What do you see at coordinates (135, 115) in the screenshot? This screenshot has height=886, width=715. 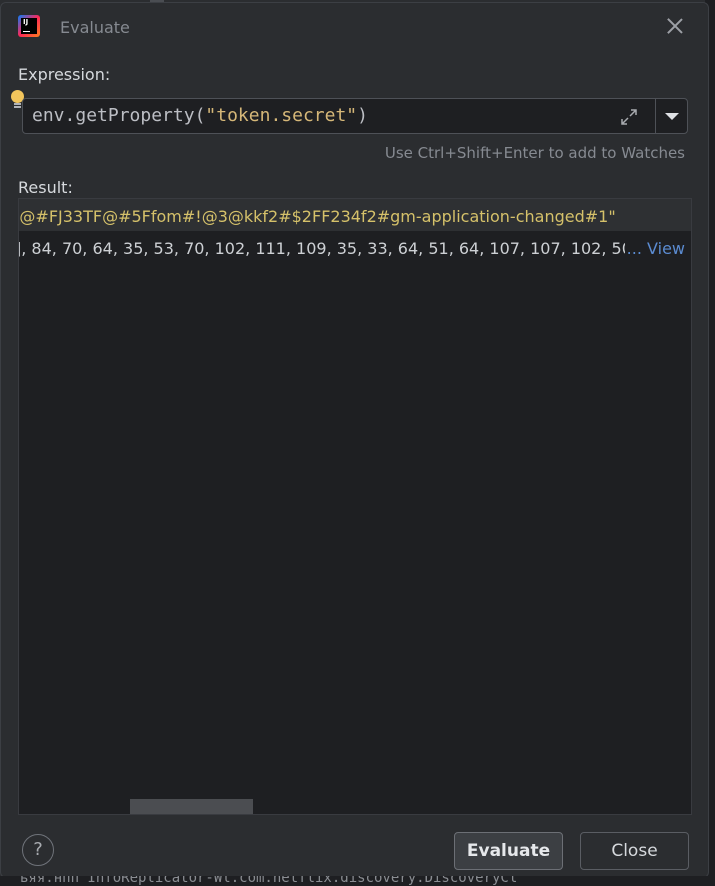 I see `expression-token-method: getProperty` at bounding box center [135, 115].